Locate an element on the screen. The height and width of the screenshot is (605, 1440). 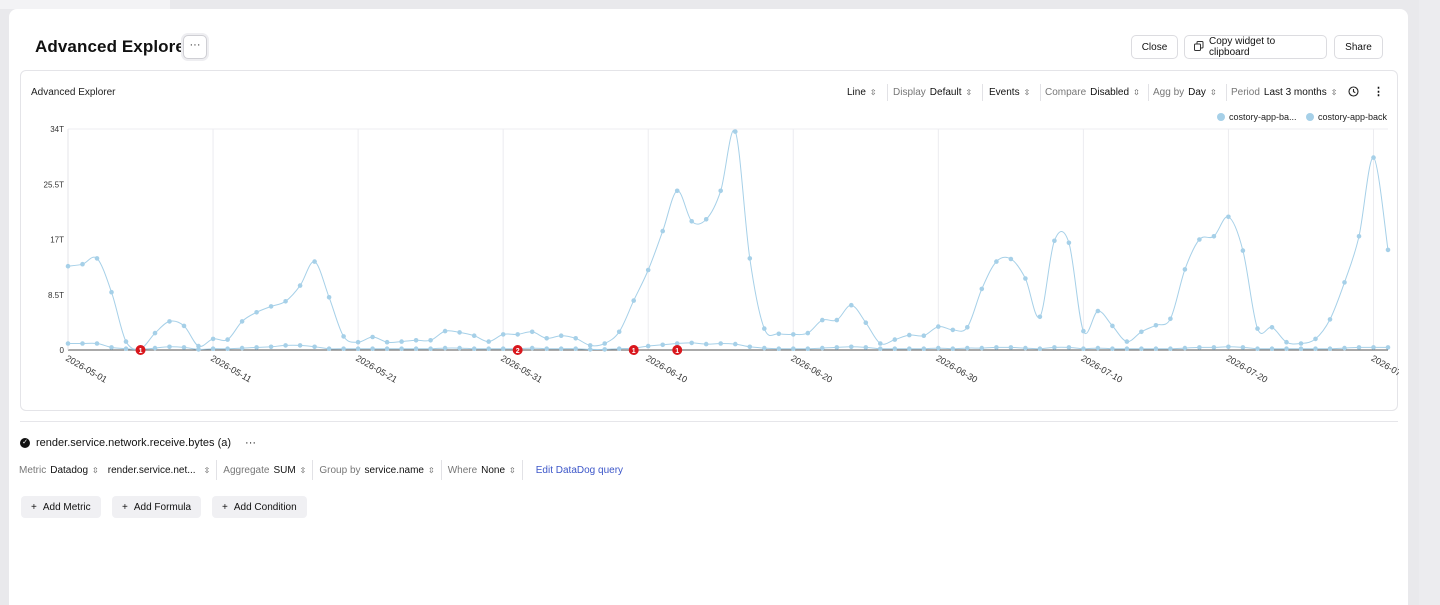
add-metric-button: + Add Metric is located at coordinates (61, 507).